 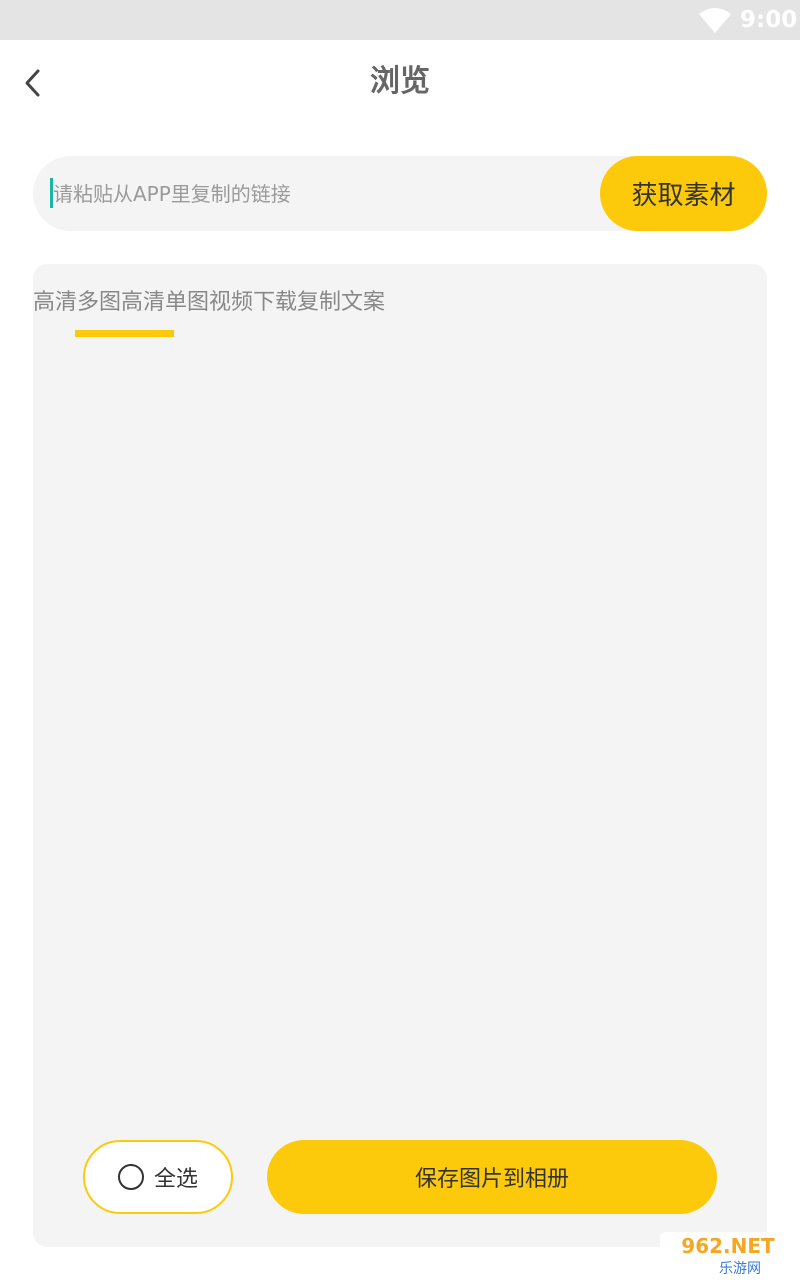 I want to click on link-search-bar: 获取素材, so click(x=400, y=193).